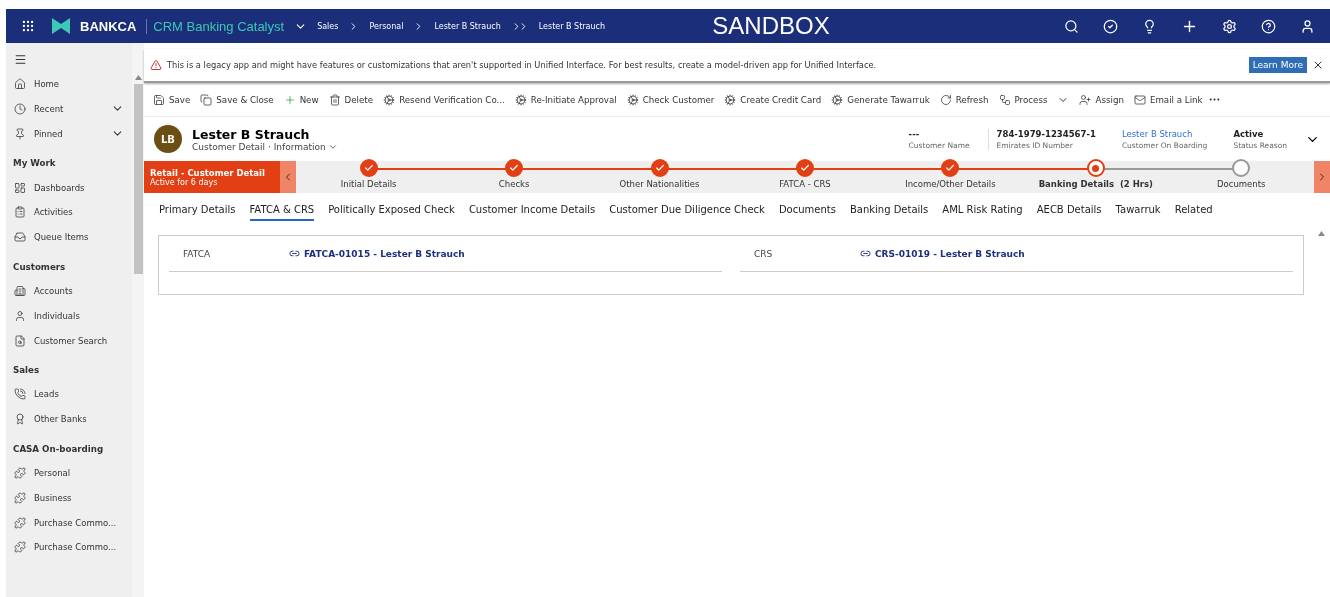  What do you see at coordinates (1085, 99) in the screenshot?
I see `person-add-icon` at bounding box center [1085, 99].